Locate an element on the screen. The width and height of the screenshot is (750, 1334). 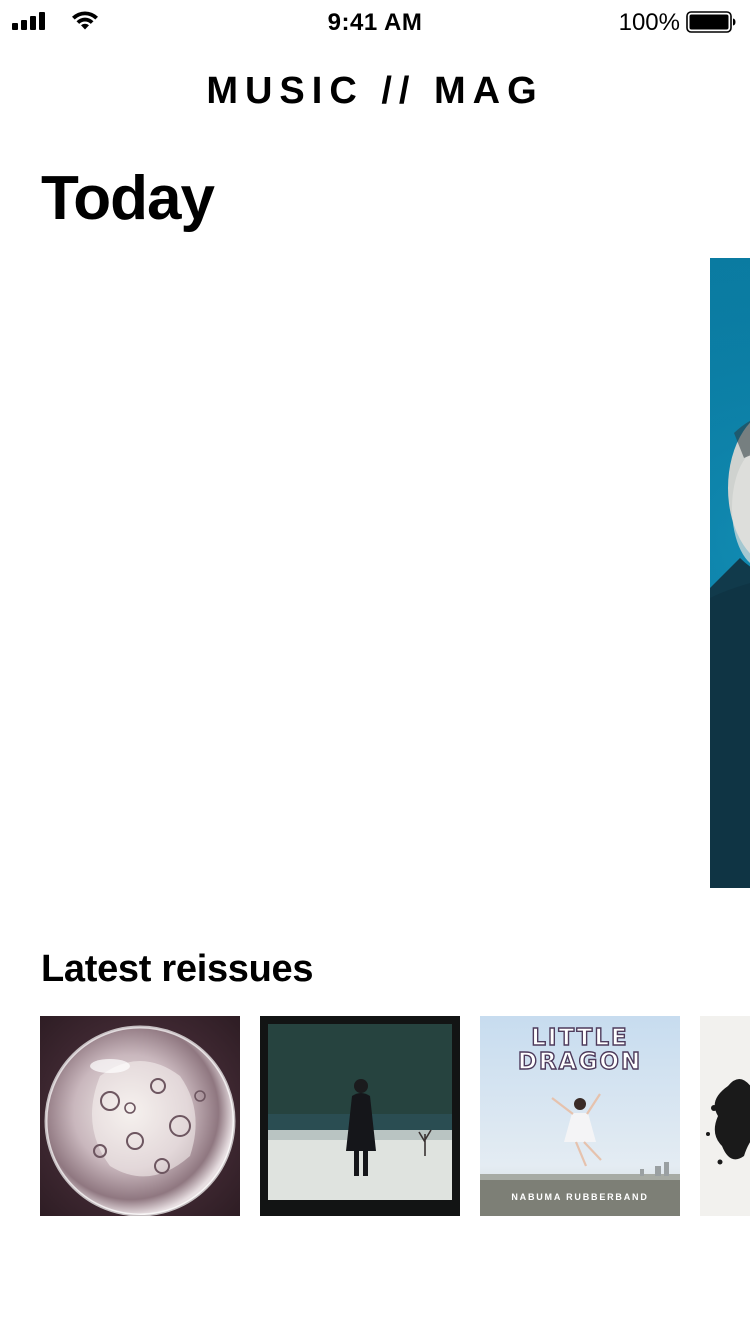
album-card: LITTLE DRAGON NABUMA RUBBERBAND is located at coordinates (580, 1116).